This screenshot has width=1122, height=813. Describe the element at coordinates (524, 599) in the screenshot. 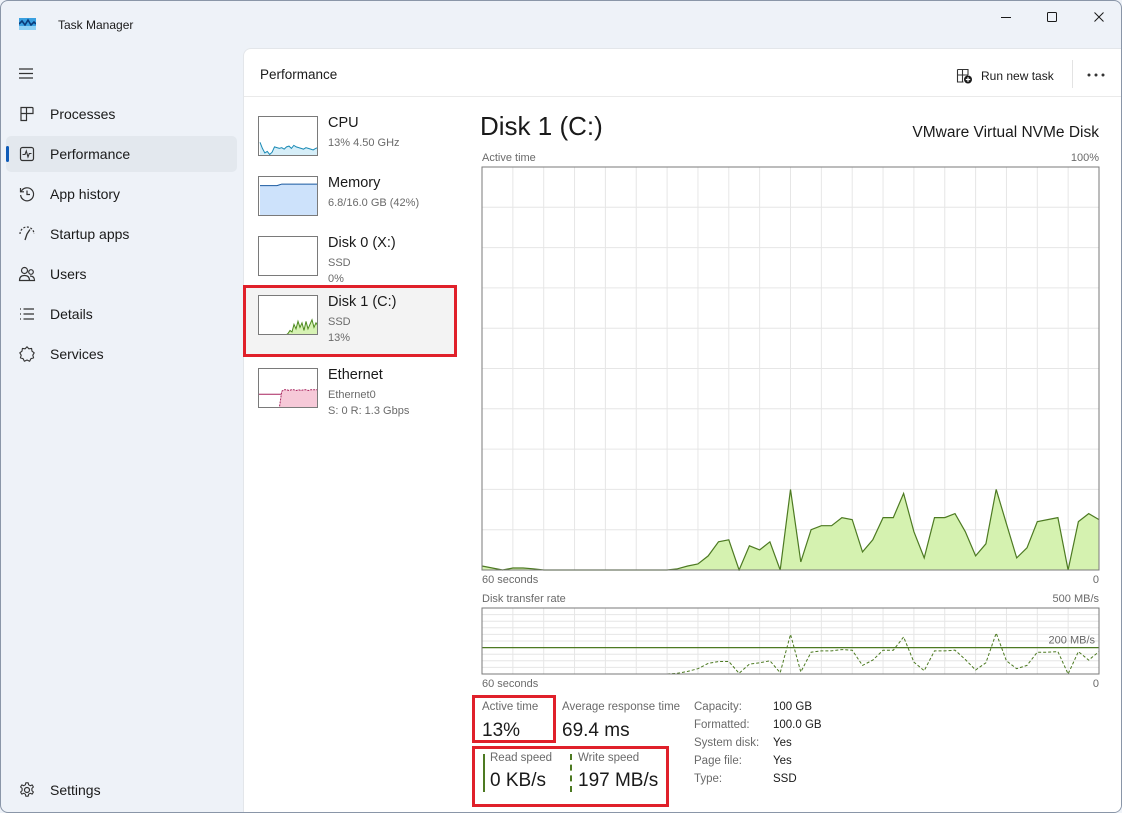

I see `transfer-chart-label: Disk transfer rate` at that location.